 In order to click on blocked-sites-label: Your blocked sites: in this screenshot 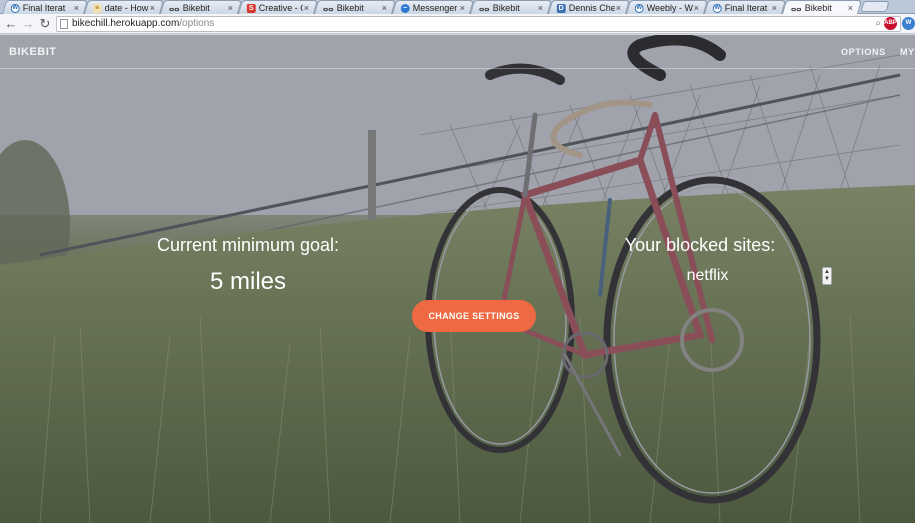, I will do `click(700, 245)`.